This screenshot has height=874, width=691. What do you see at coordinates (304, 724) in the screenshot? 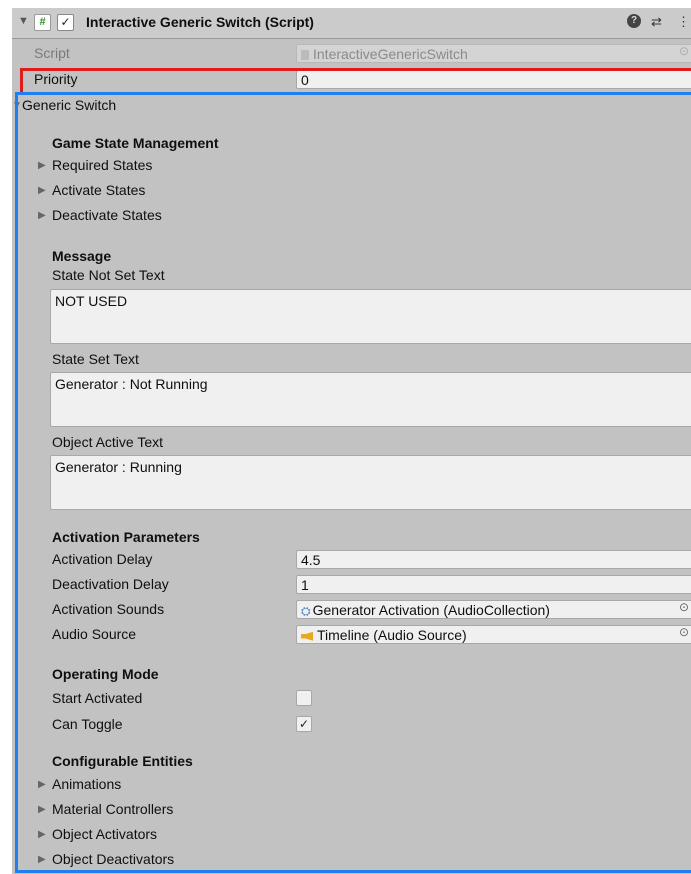
I see `can-toggle-checkbox: ✓` at bounding box center [304, 724].